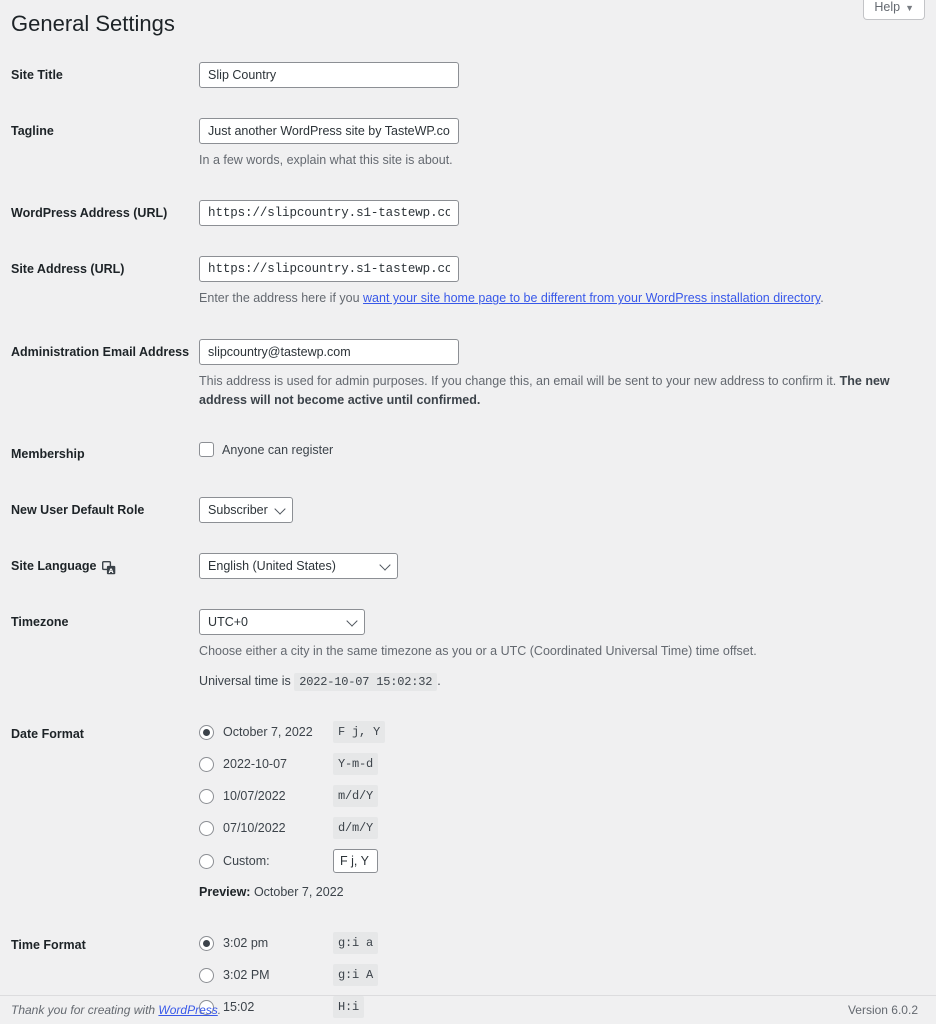 The image size is (936, 1024). What do you see at coordinates (356, 828) in the screenshot?
I see `date-format-code: d/m/Y` at bounding box center [356, 828].